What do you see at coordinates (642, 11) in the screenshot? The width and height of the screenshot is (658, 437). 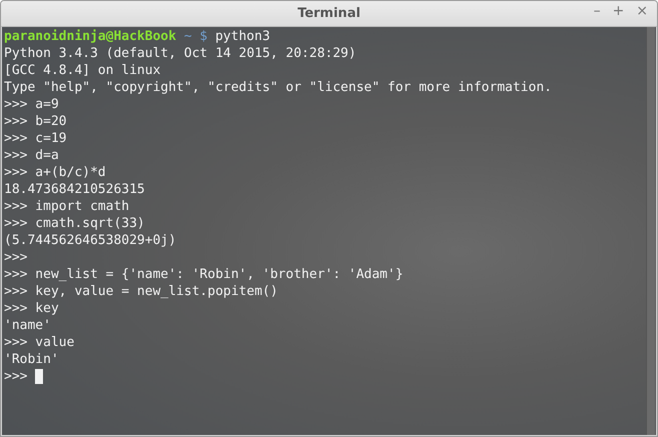 I see `window-control-button: ×` at bounding box center [642, 11].